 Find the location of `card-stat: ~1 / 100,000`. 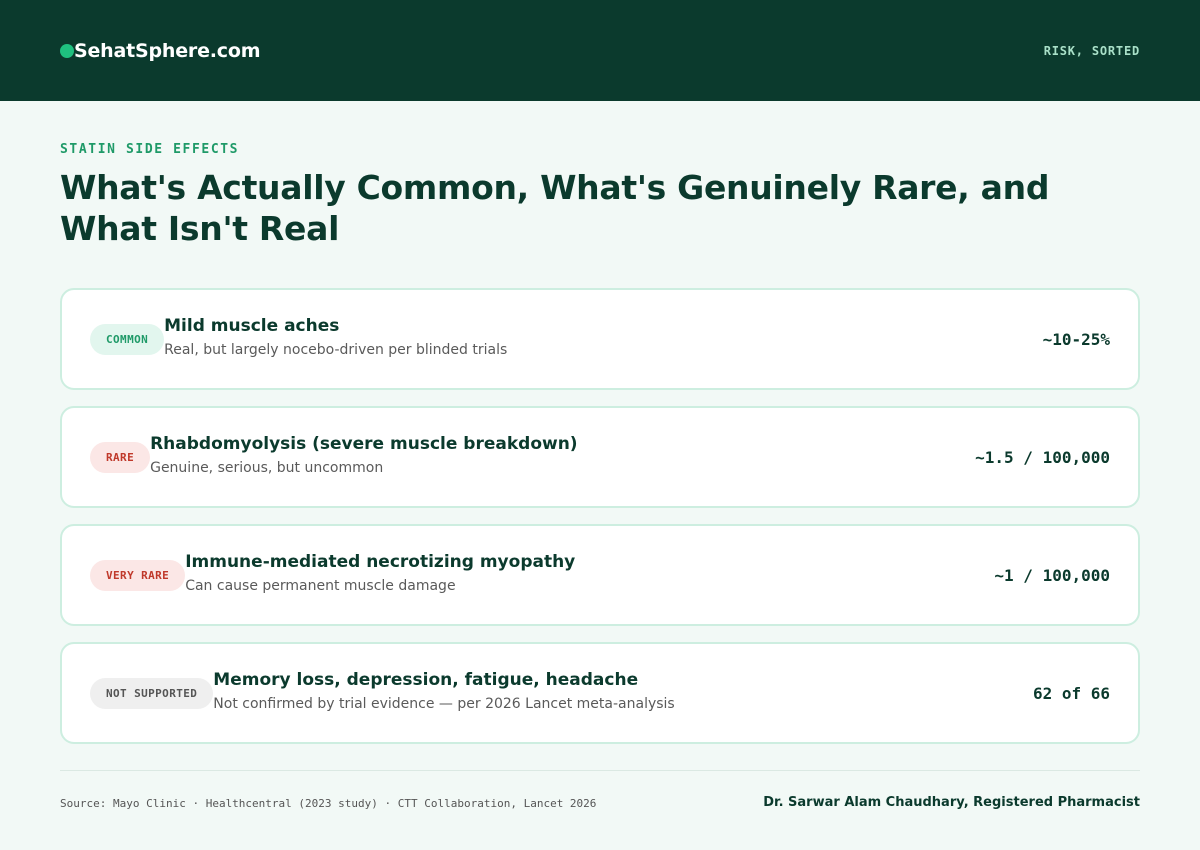

card-stat: ~1 / 100,000 is located at coordinates (1052, 575).